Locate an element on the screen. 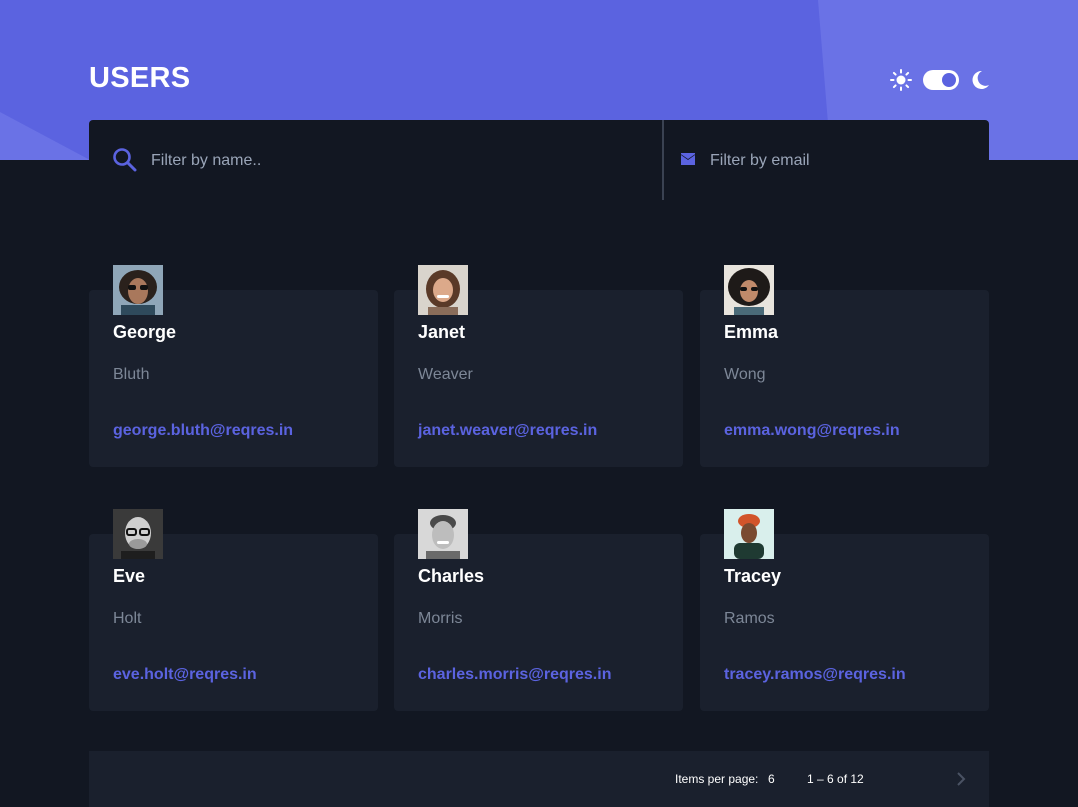 This screenshot has width=1078, height=807. search-icon is located at coordinates (125, 160).